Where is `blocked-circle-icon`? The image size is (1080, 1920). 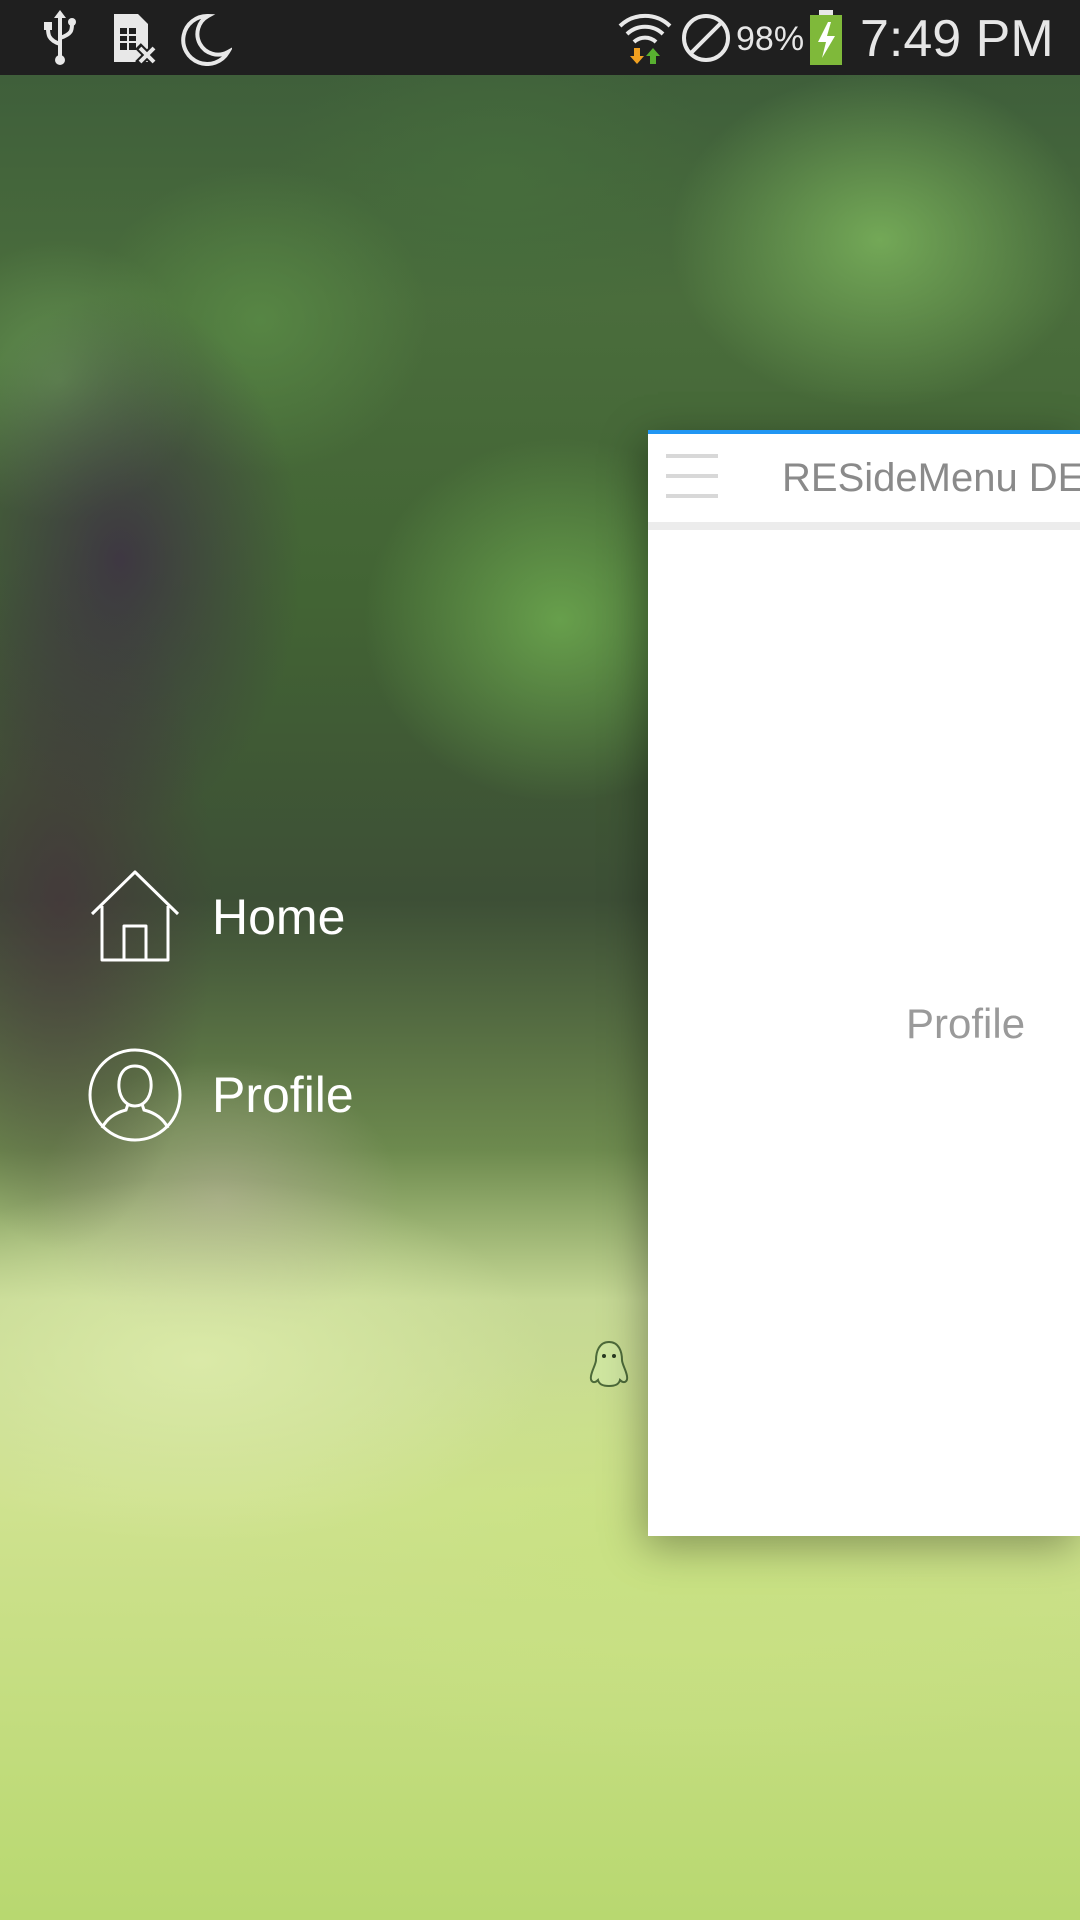
blocked-circle-icon is located at coordinates (706, 40).